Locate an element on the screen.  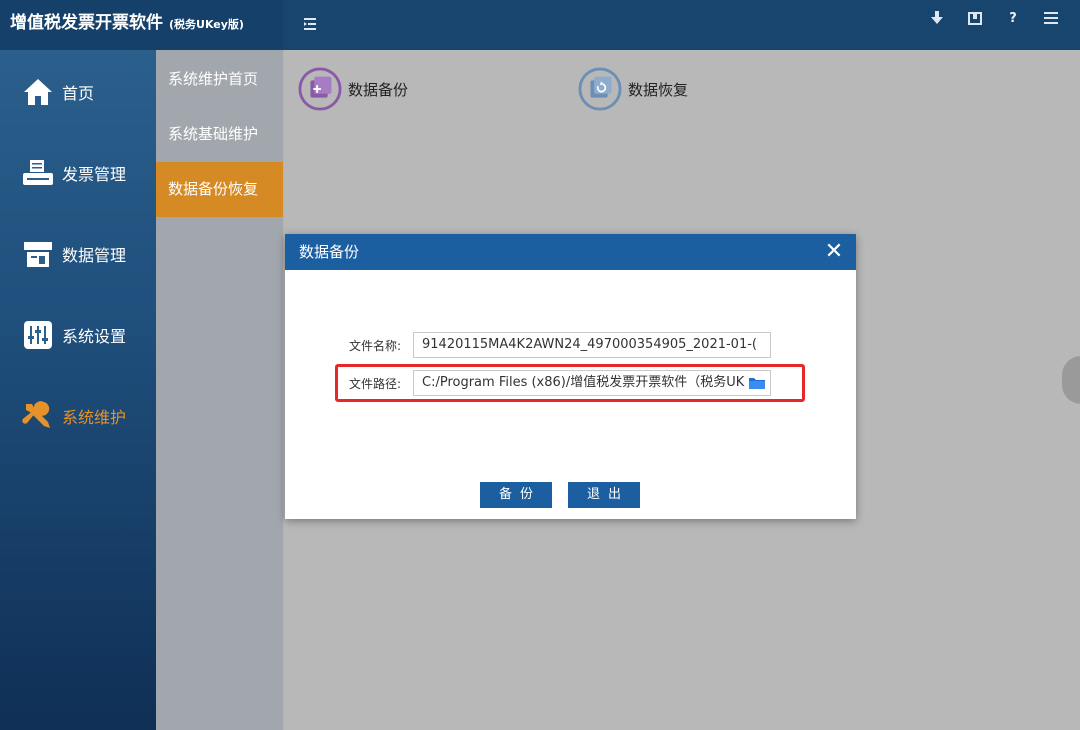
nav-item-label: 系统维护 is located at coordinates (94, 417).